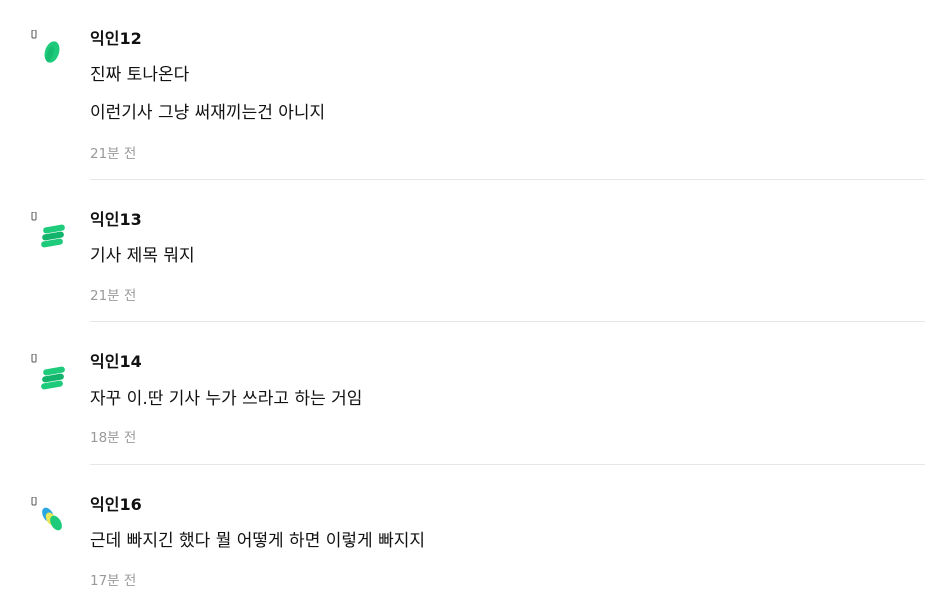 The width and height of the screenshot is (925, 601). Describe the element at coordinates (226, 399) in the screenshot. I see `comment-text: 자꾸 이.딴 기사 누가 쓰라고 하는 거임` at that location.